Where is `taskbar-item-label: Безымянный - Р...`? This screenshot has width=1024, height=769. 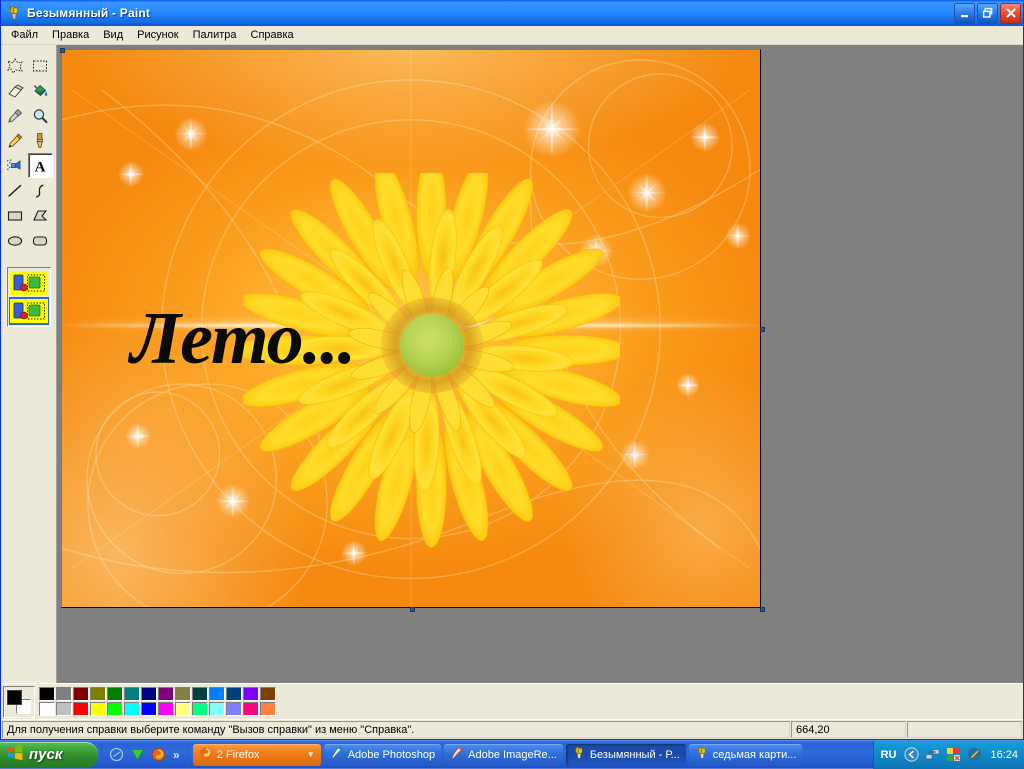 taskbar-item-label: Безымянный - Р... is located at coordinates (635, 755).